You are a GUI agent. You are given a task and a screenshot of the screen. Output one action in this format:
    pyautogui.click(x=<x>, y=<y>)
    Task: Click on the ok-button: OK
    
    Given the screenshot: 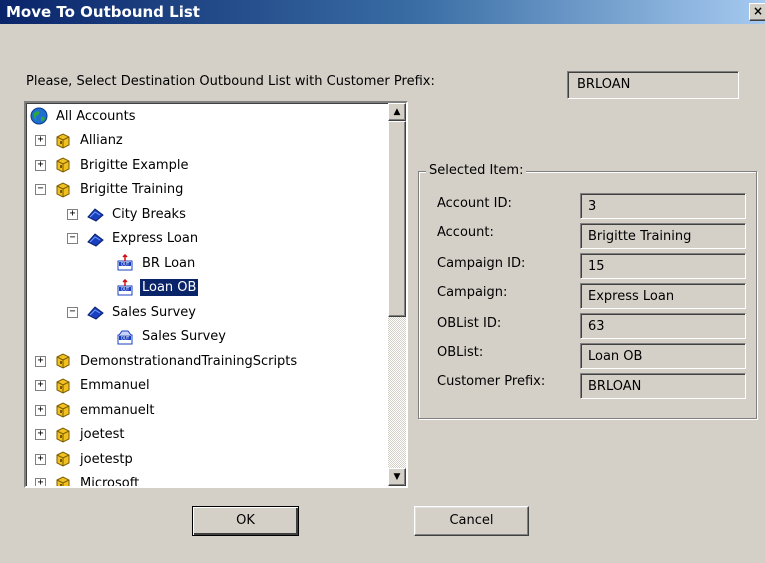 What is the action you would take?
    pyautogui.click(x=245, y=521)
    